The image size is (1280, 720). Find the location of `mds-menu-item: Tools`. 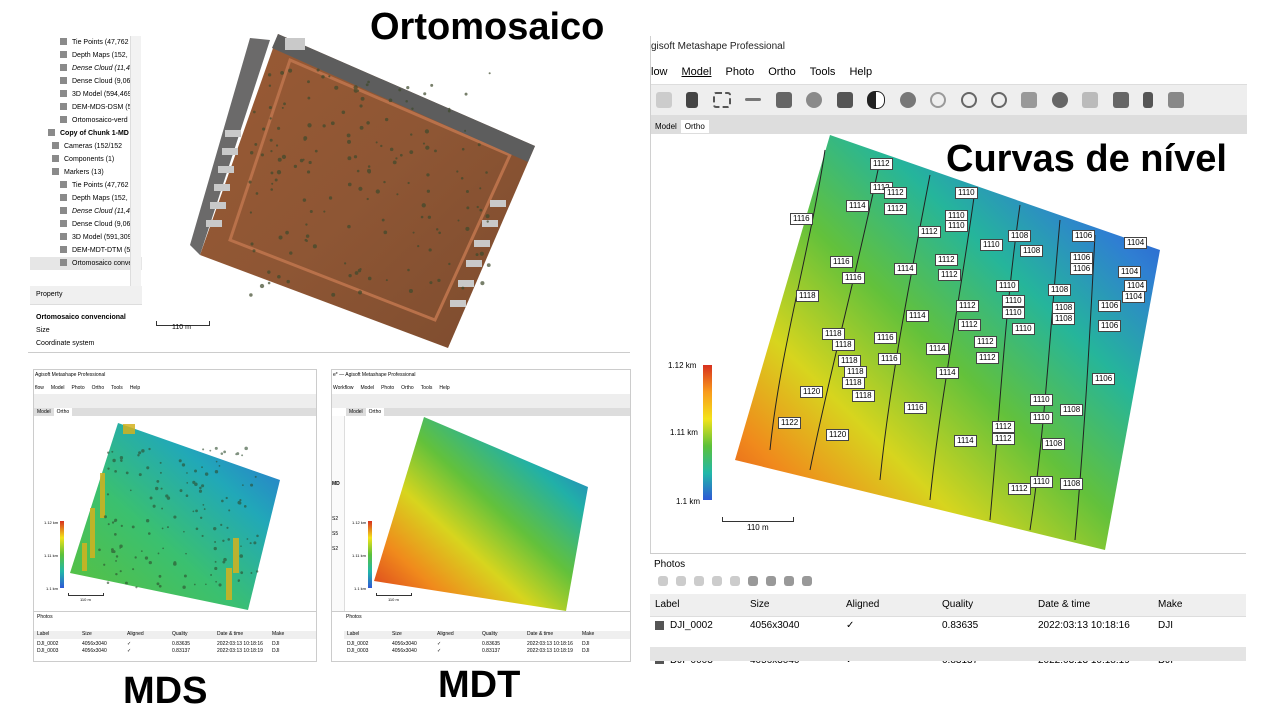

mds-menu-item: Tools is located at coordinates (117, 388).